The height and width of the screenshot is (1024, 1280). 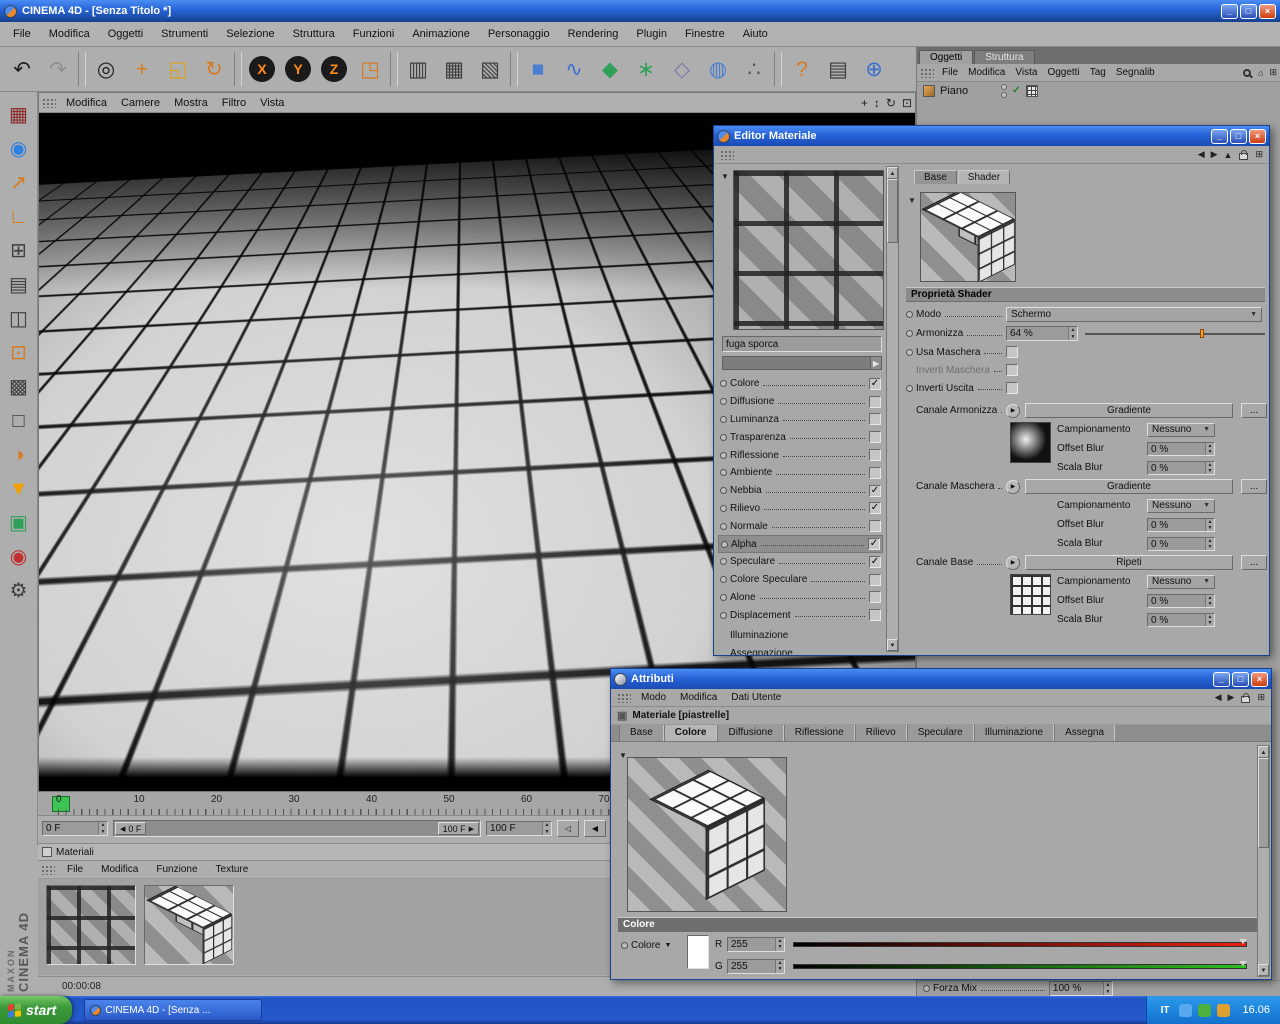 I want to click on menu-item: Personaggio, so click(x=519, y=34).